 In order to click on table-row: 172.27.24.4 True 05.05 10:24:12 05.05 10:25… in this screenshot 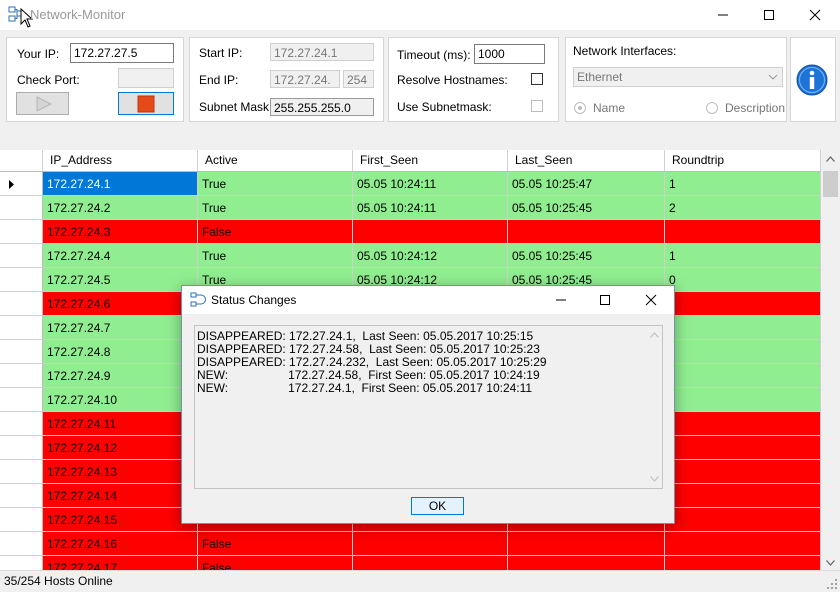, I will do `click(410, 256)`.